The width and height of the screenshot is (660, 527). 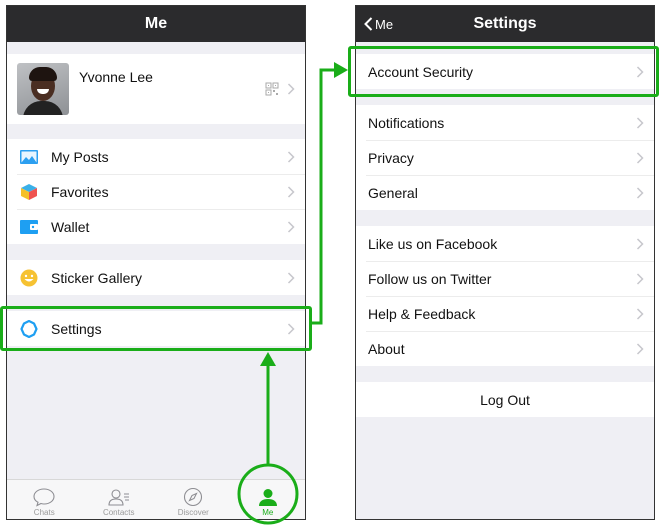 What do you see at coordinates (505, 122) in the screenshot?
I see `settings-item-notifications: Notifications` at bounding box center [505, 122].